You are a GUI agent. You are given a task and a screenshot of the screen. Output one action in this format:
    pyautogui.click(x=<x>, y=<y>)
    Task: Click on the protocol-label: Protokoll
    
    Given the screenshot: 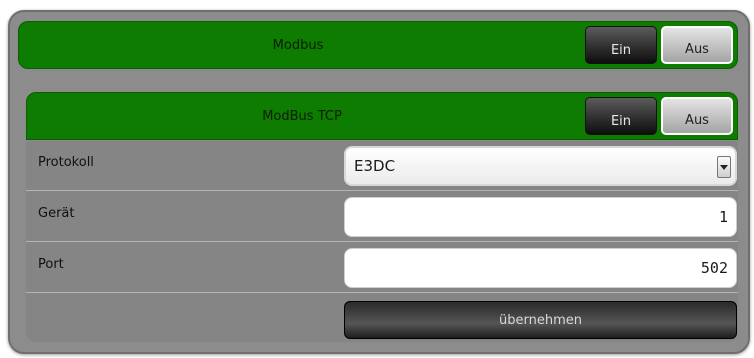 What is the action you would take?
    pyautogui.click(x=66, y=162)
    